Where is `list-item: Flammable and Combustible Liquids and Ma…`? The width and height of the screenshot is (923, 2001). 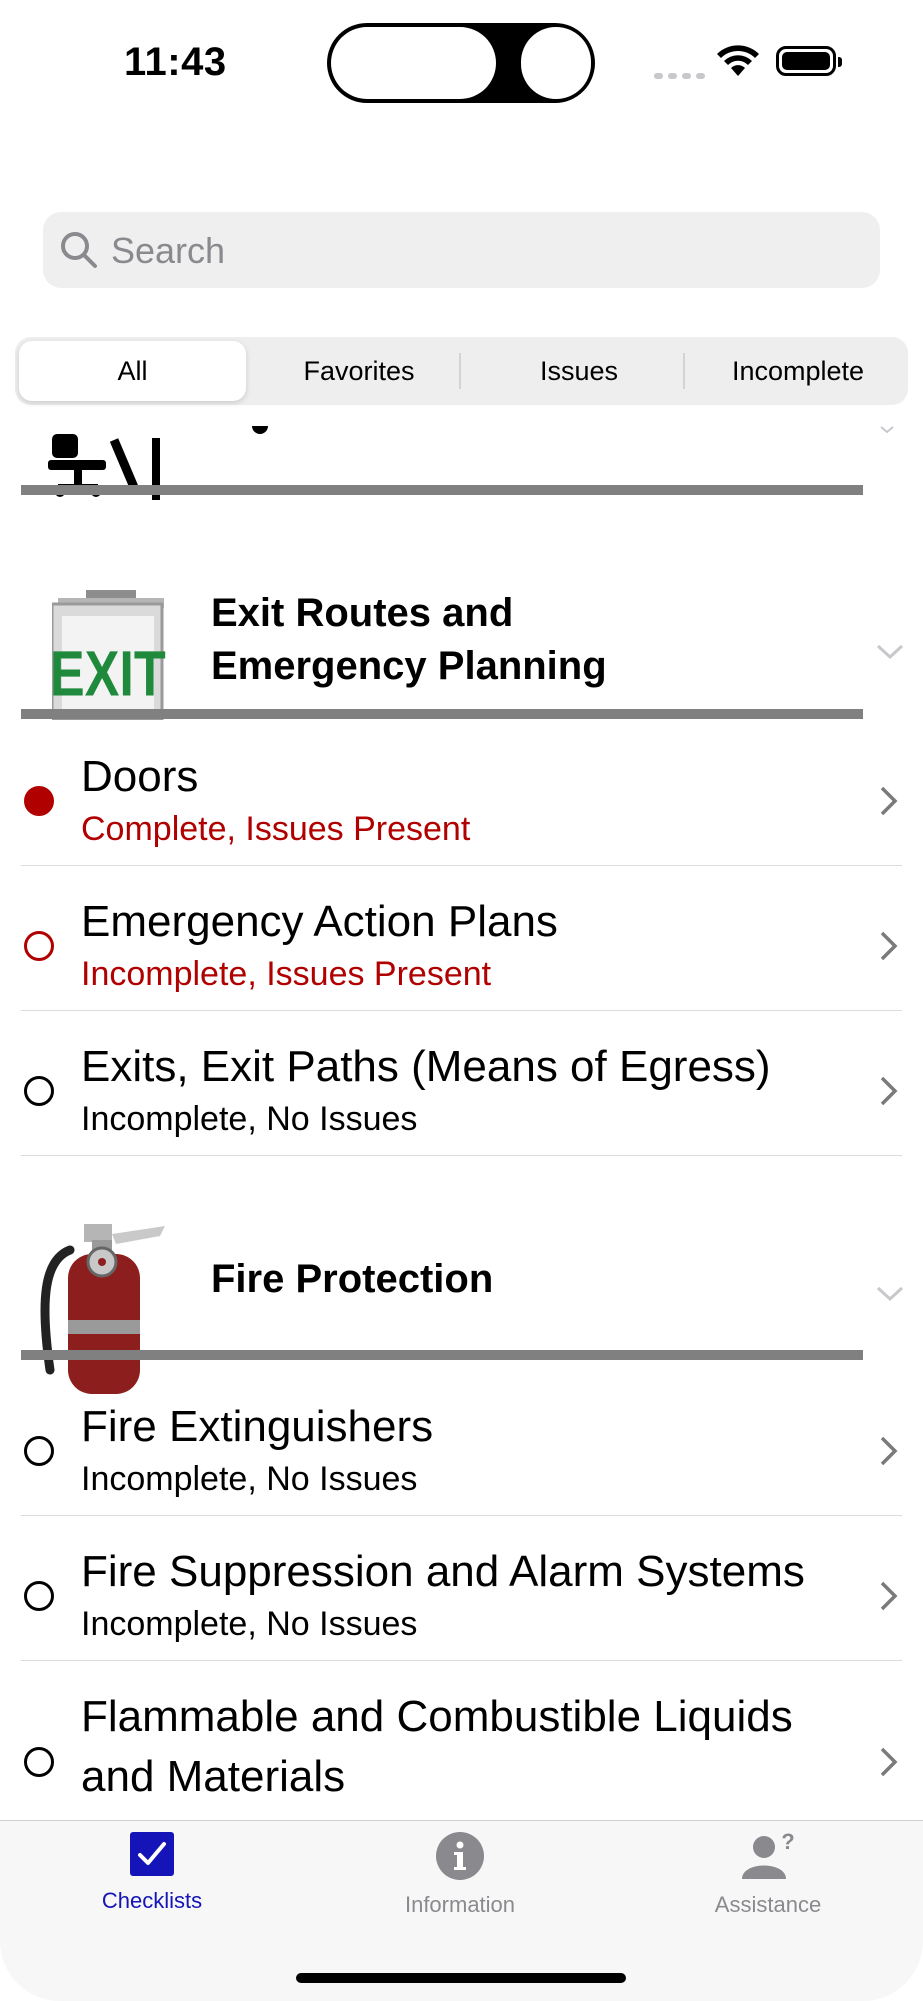 list-item: Flammable and Combustible Liquids and Ma… is located at coordinates (461, 1740).